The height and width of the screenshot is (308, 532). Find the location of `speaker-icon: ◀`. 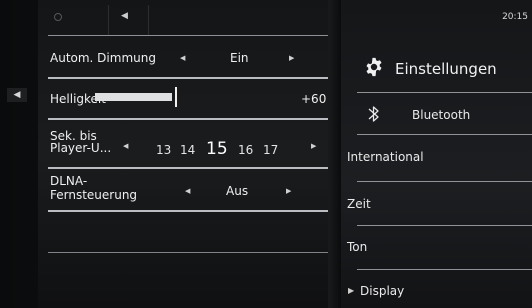

speaker-icon: ◀ is located at coordinates (124, 16).